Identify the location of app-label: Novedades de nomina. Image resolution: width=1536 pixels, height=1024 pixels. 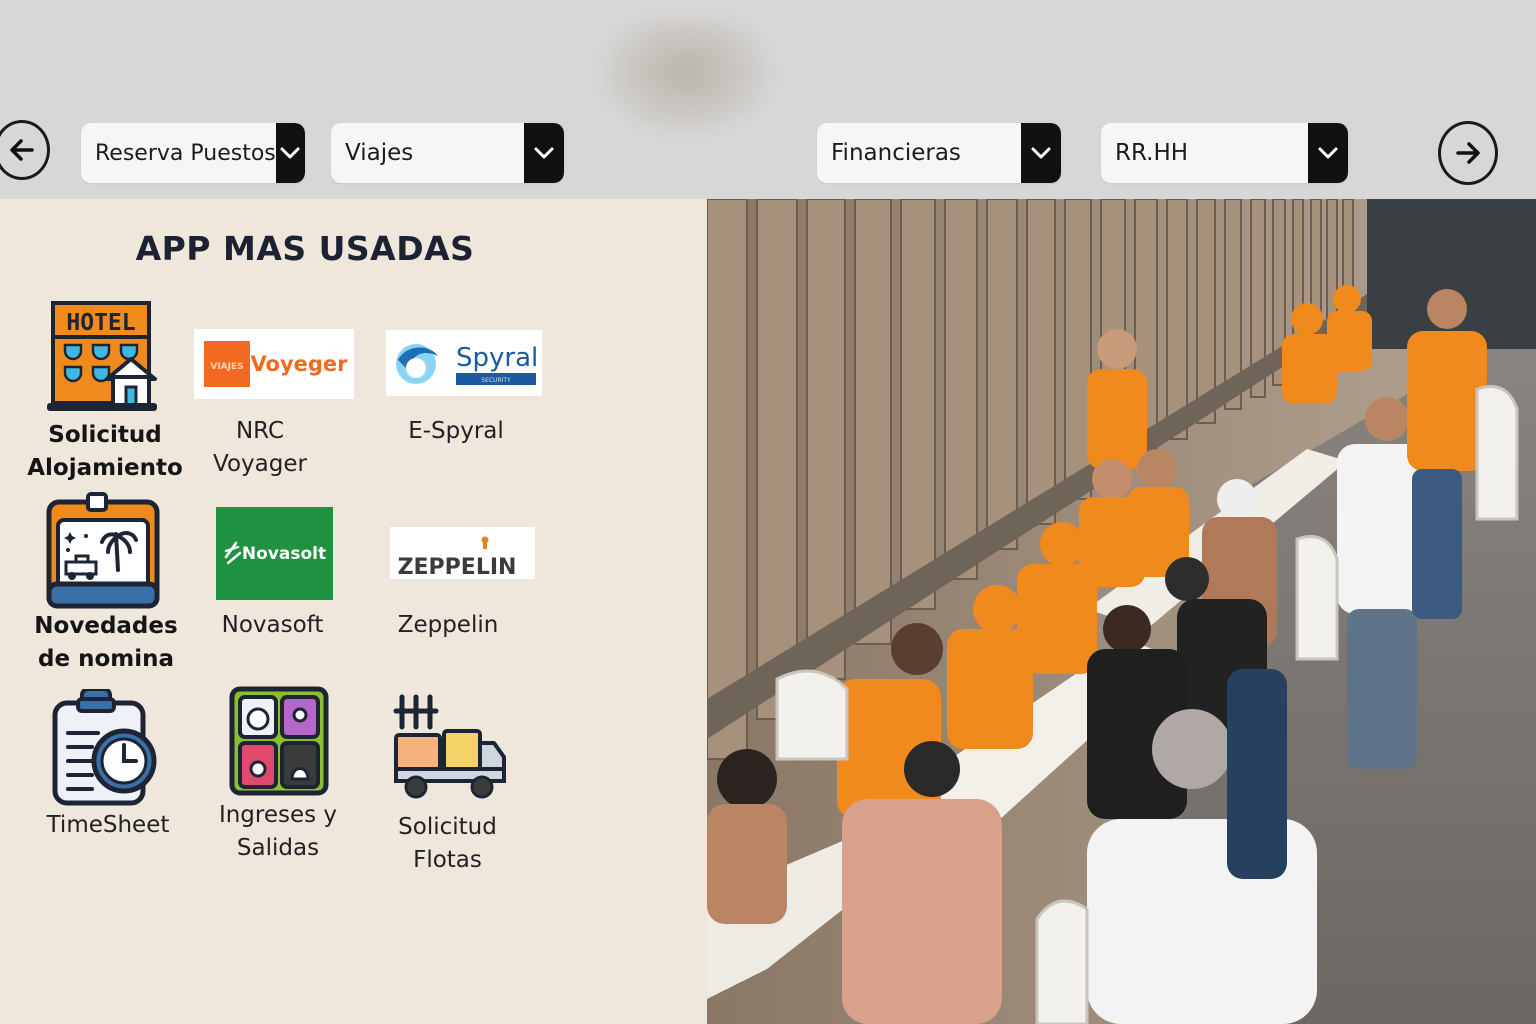
(106, 642).